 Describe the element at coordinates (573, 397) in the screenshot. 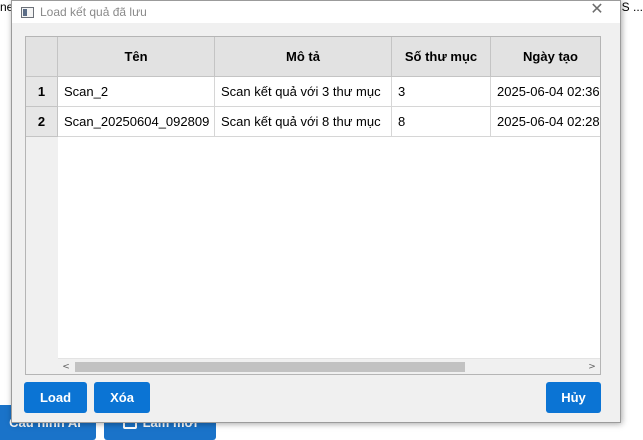

I see `cancel-button: Hủy` at that location.